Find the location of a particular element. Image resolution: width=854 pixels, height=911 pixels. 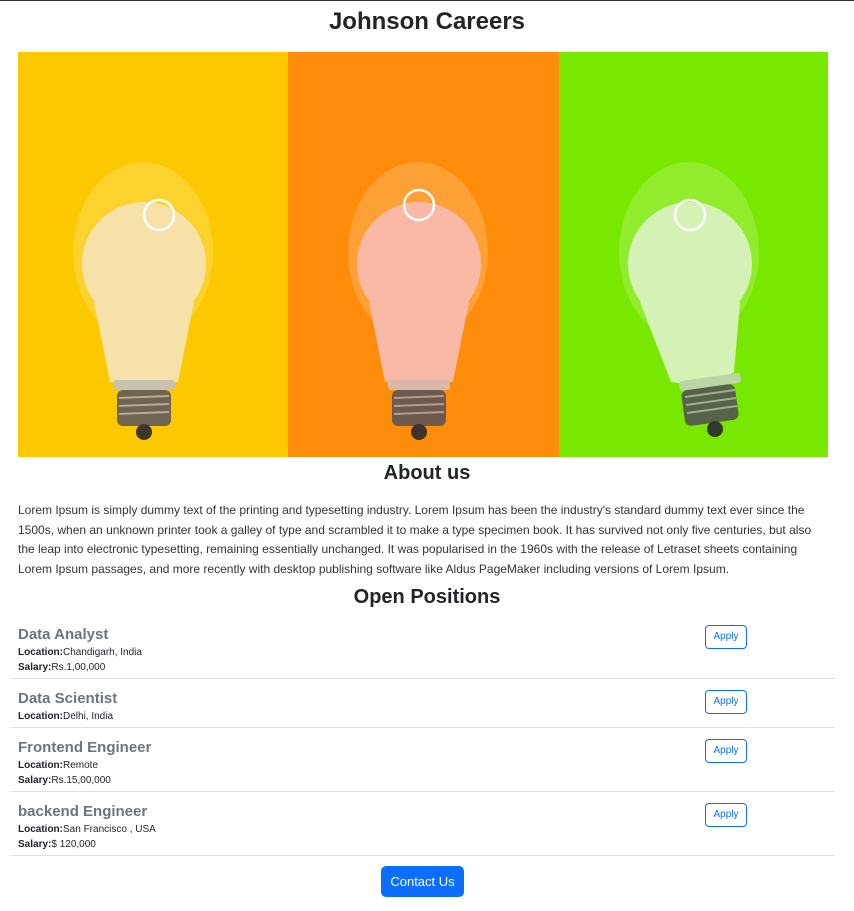

about-title: About us is located at coordinates (427, 473).